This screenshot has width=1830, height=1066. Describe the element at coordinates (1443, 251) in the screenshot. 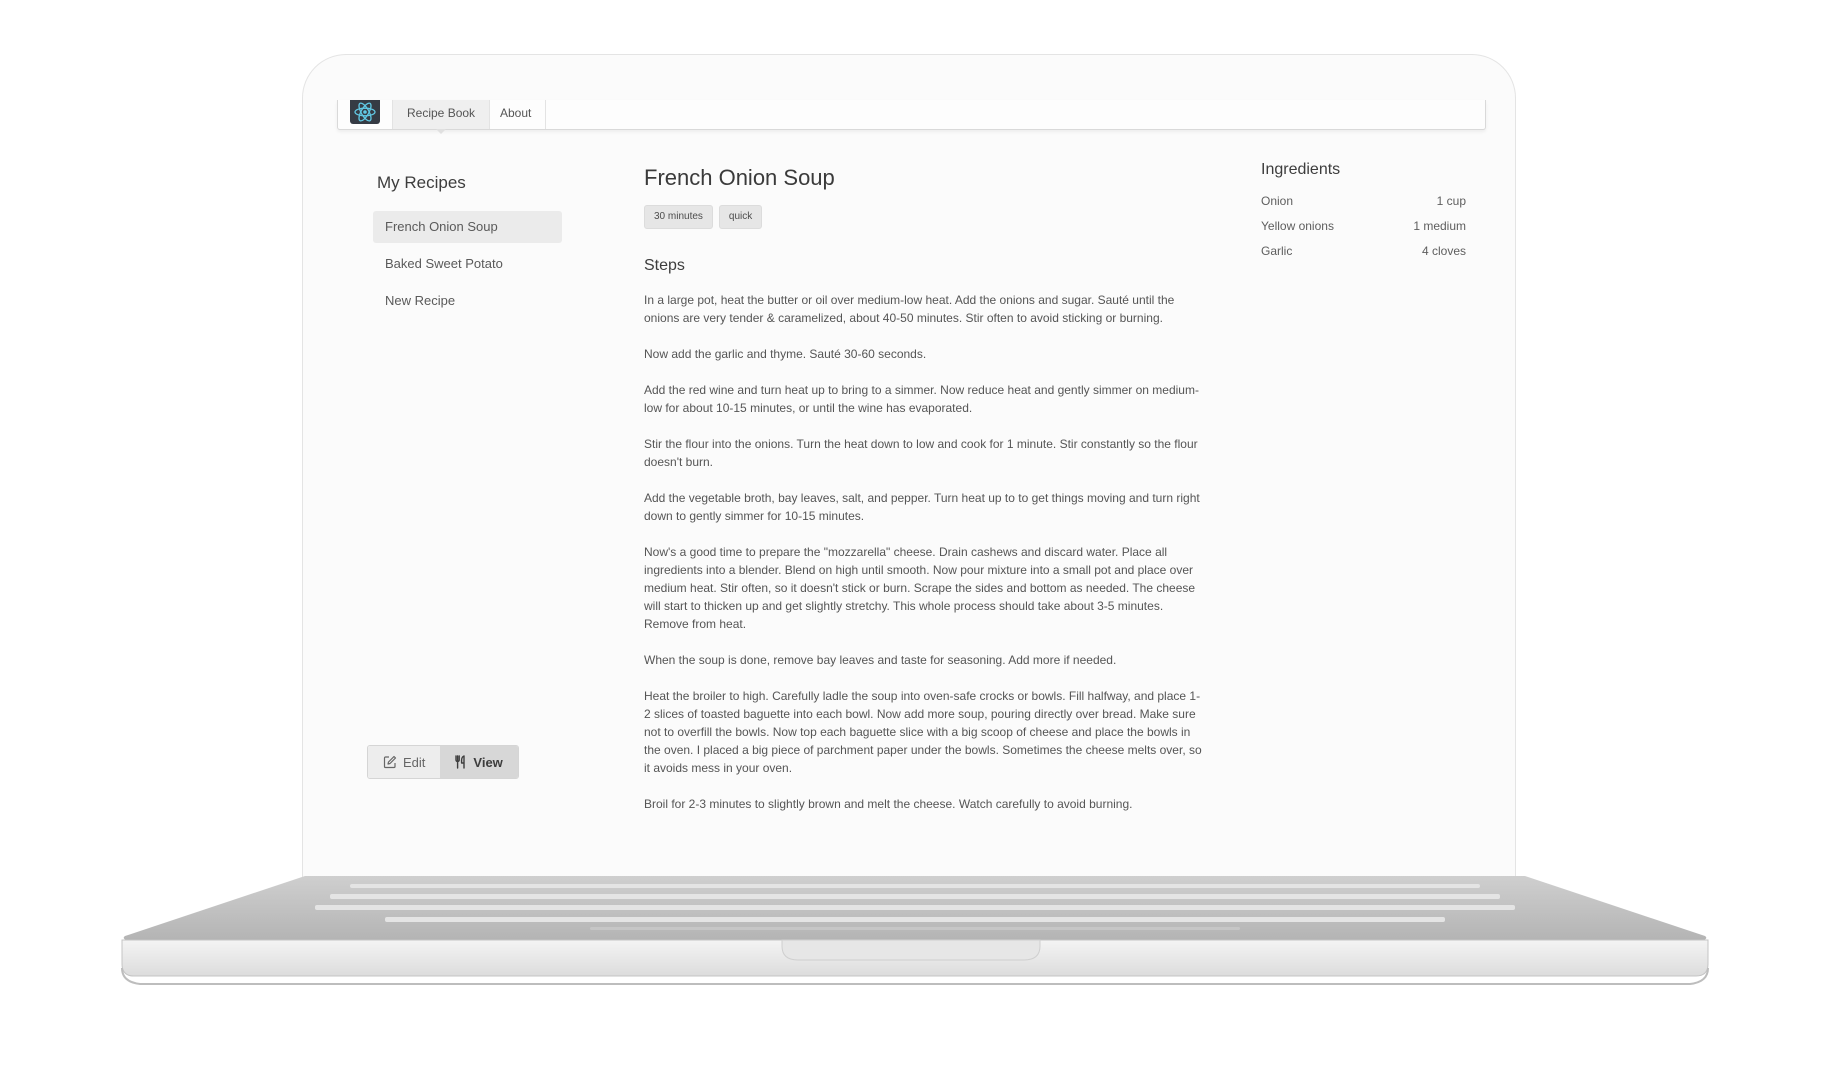

I see `ingredient-amount: 4 cloves` at that location.